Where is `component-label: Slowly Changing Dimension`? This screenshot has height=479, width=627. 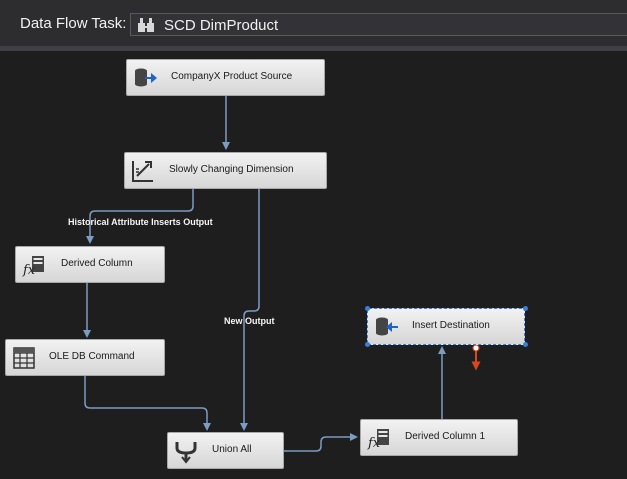 component-label: Slowly Changing Dimension is located at coordinates (231, 169).